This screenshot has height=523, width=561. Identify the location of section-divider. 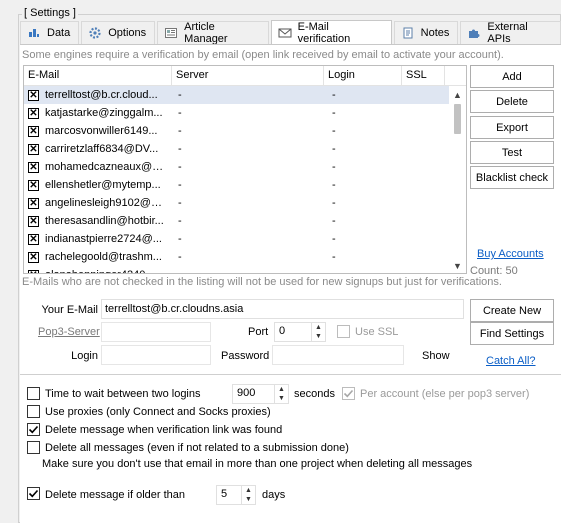
(290, 374).